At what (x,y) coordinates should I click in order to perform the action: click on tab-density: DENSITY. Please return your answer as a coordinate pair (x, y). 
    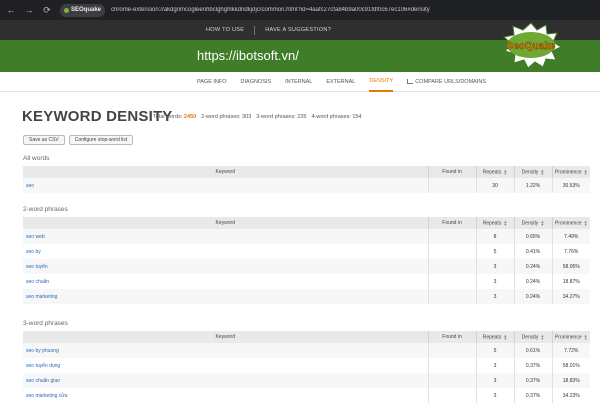
    Looking at the image, I should click on (381, 82).